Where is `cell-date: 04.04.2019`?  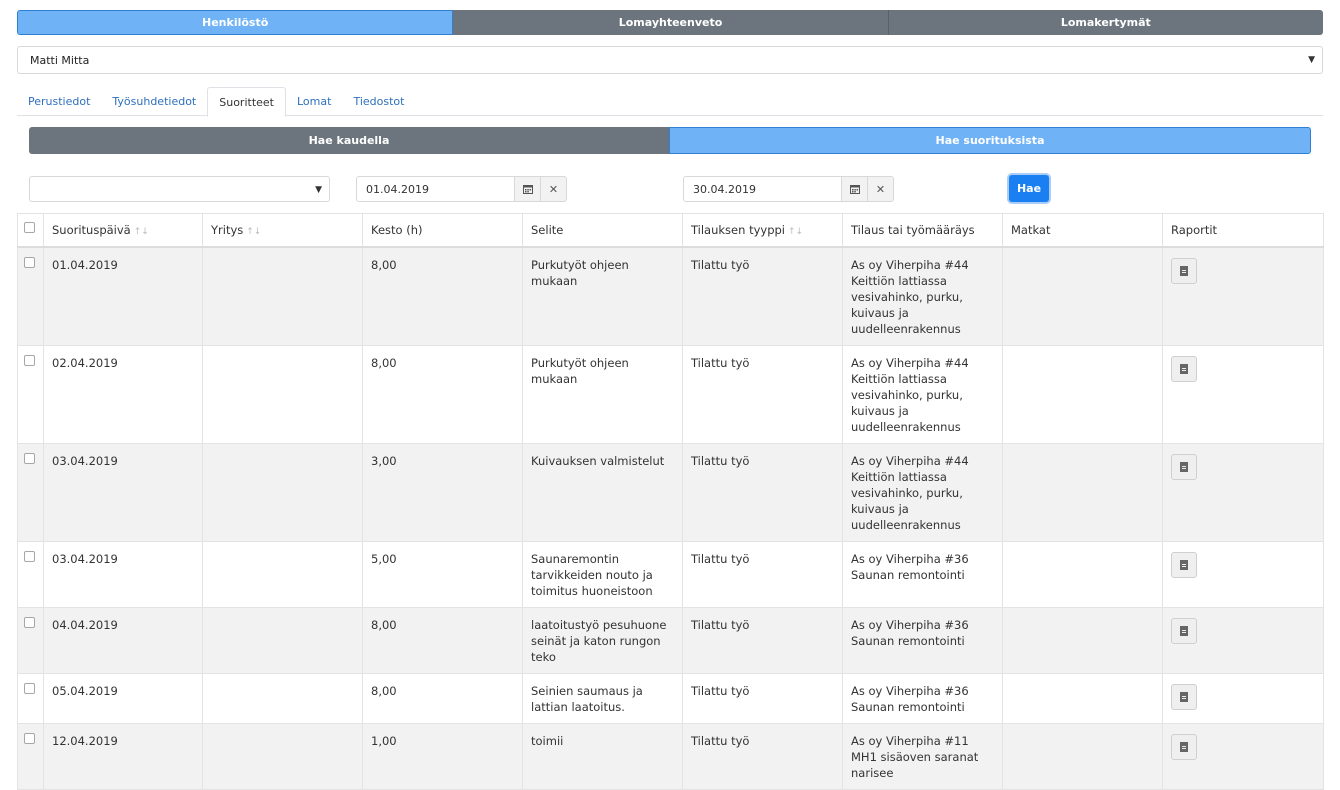 cell-date: 04.04.2019 is located at coordinates (123, 640).